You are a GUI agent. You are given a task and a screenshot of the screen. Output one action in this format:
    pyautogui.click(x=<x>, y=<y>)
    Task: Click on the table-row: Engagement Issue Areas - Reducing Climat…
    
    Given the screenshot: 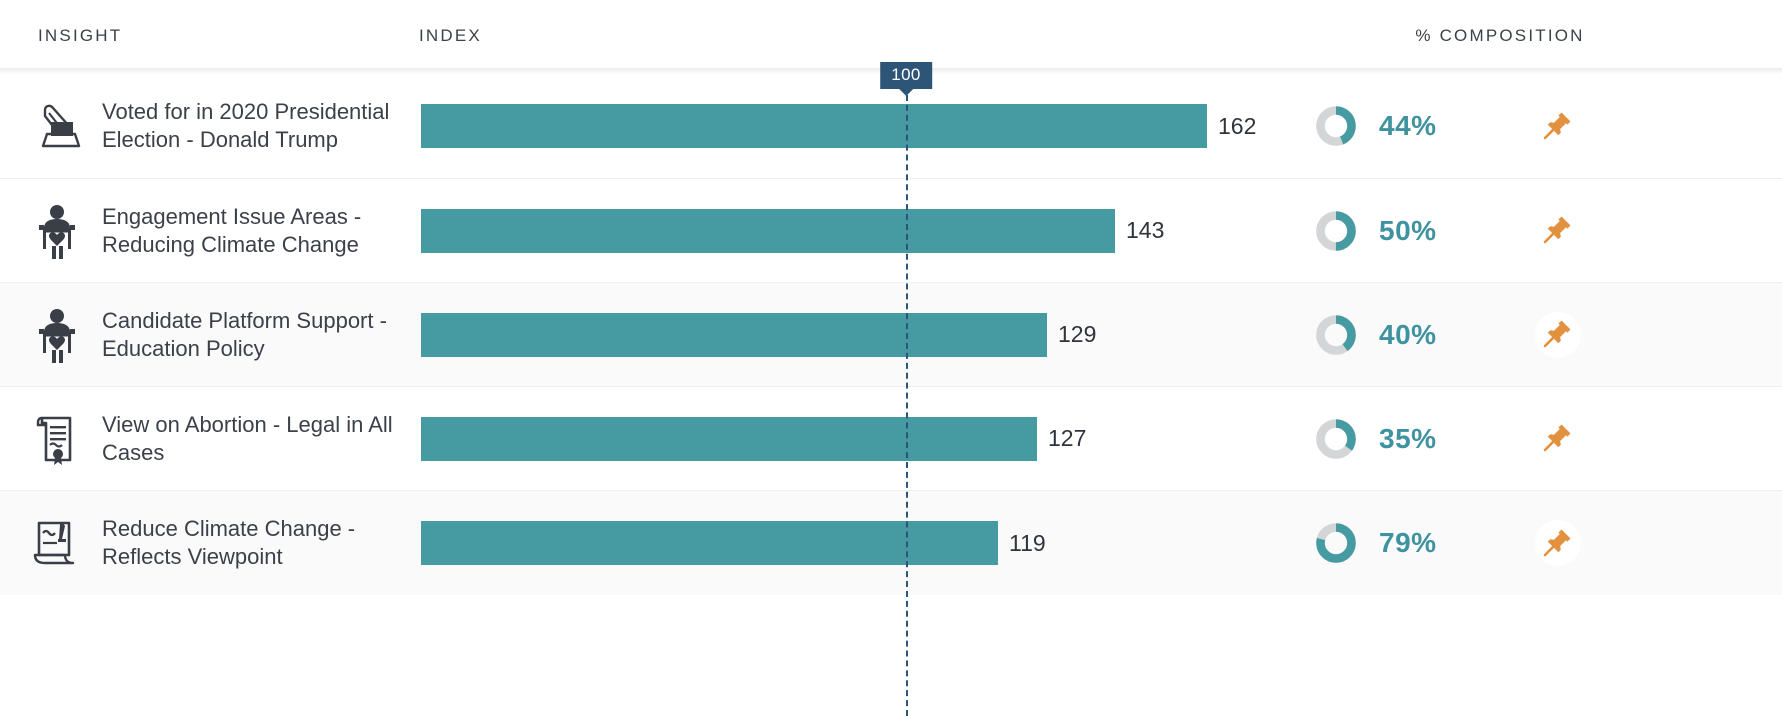 What is the action you would take?
    pyautogui.click(x=891, y=231)
    